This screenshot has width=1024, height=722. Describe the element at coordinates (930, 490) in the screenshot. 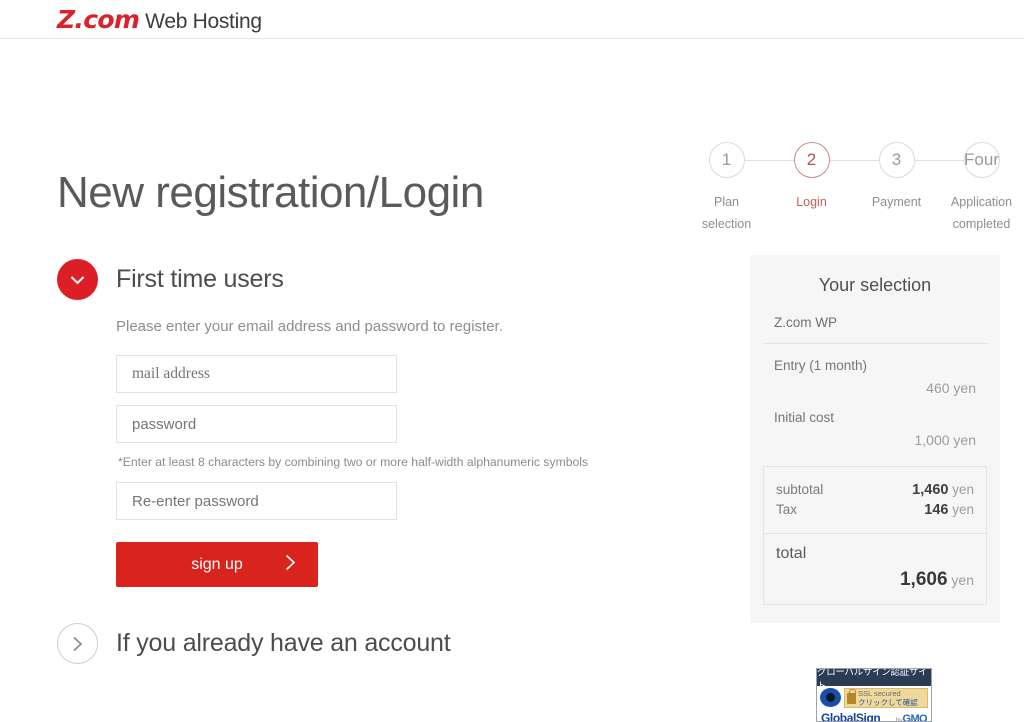

I see `subtotal-amount: 1,460` at that location.